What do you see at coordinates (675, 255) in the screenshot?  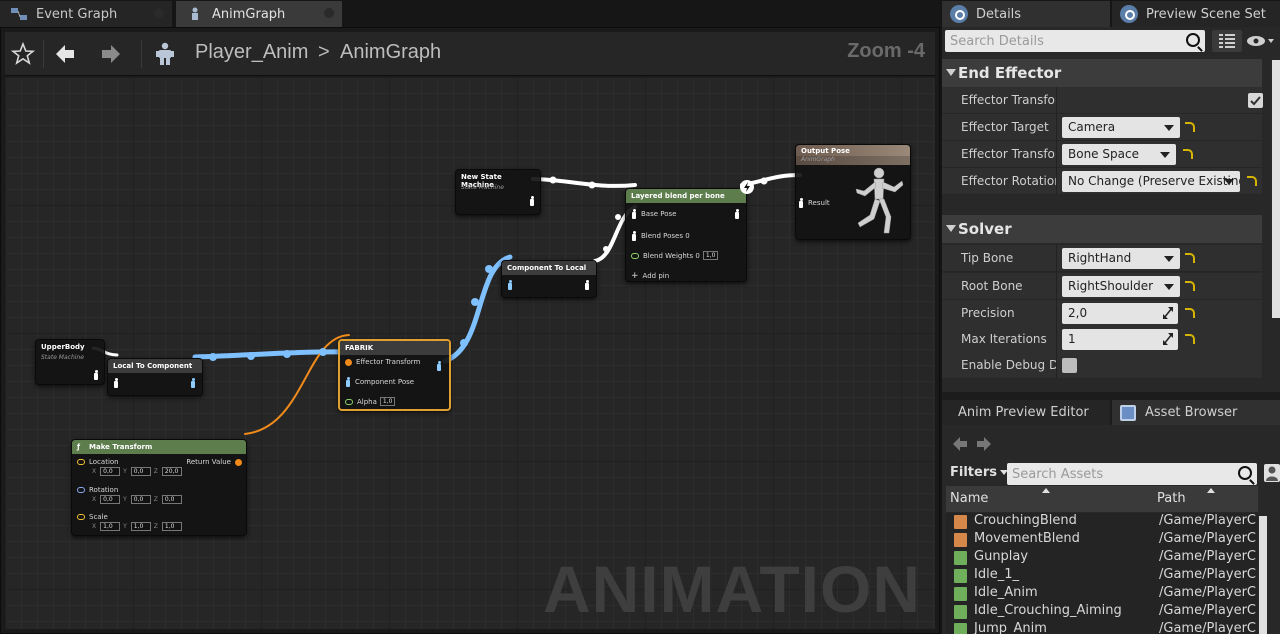 I see `blend-weights-pin: Blend Weights 0 1,0` at bounding box center [675, 255].